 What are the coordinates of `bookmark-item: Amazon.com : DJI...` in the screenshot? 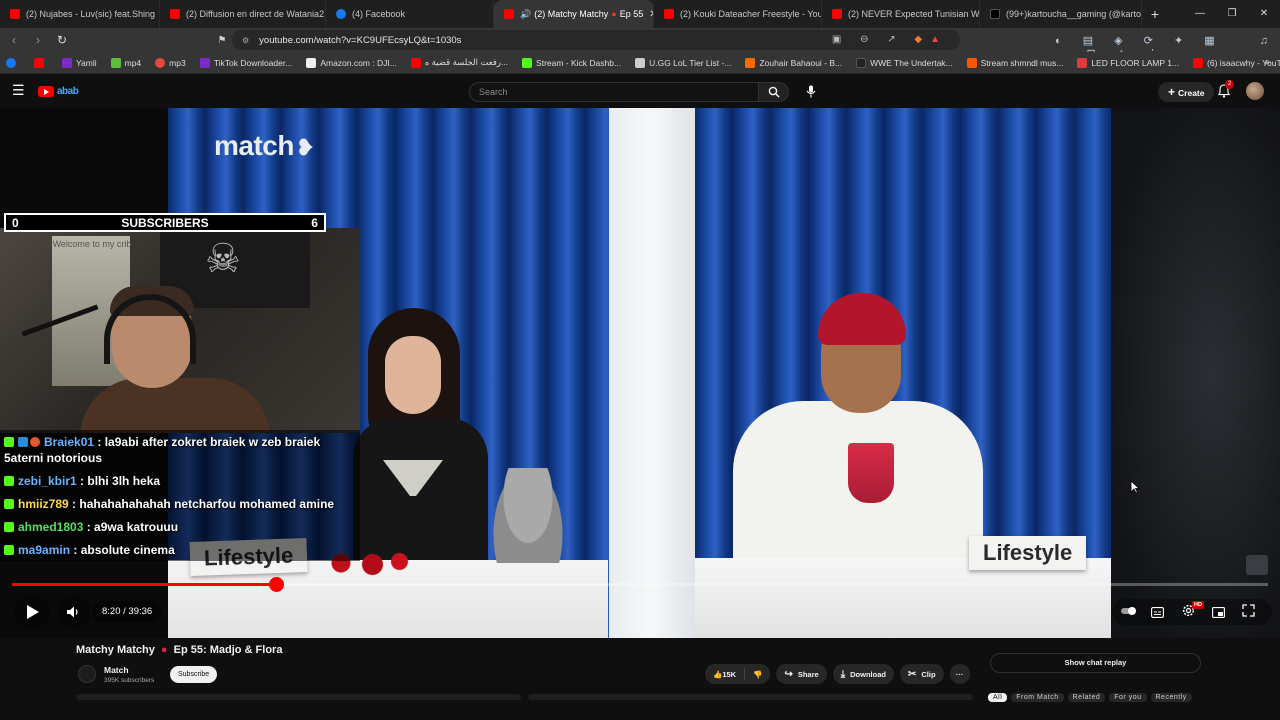 It's located at (351, 62).